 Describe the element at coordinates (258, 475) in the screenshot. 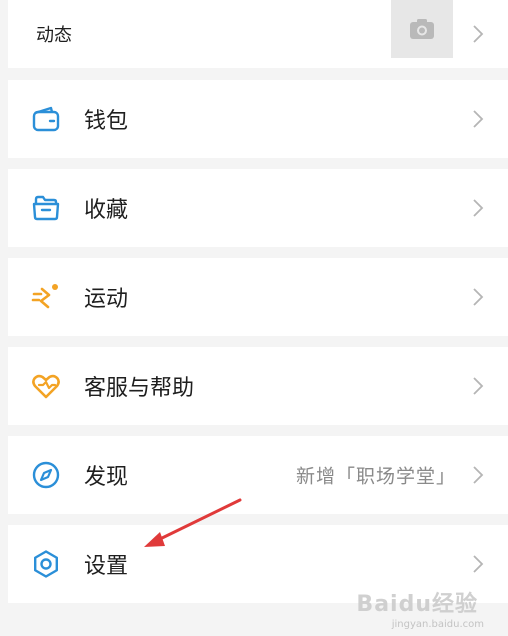

I see `menu-item-discover: 发现 新增「职场学堂」` at that location.